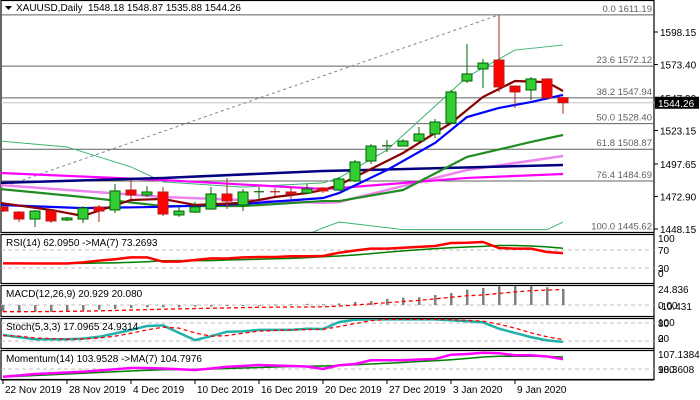 This screenshot has width=700, height=400. Describe the element at coordinates (664, 251) in the screenshot. I see `rsi-tick-label: 70` at that location.